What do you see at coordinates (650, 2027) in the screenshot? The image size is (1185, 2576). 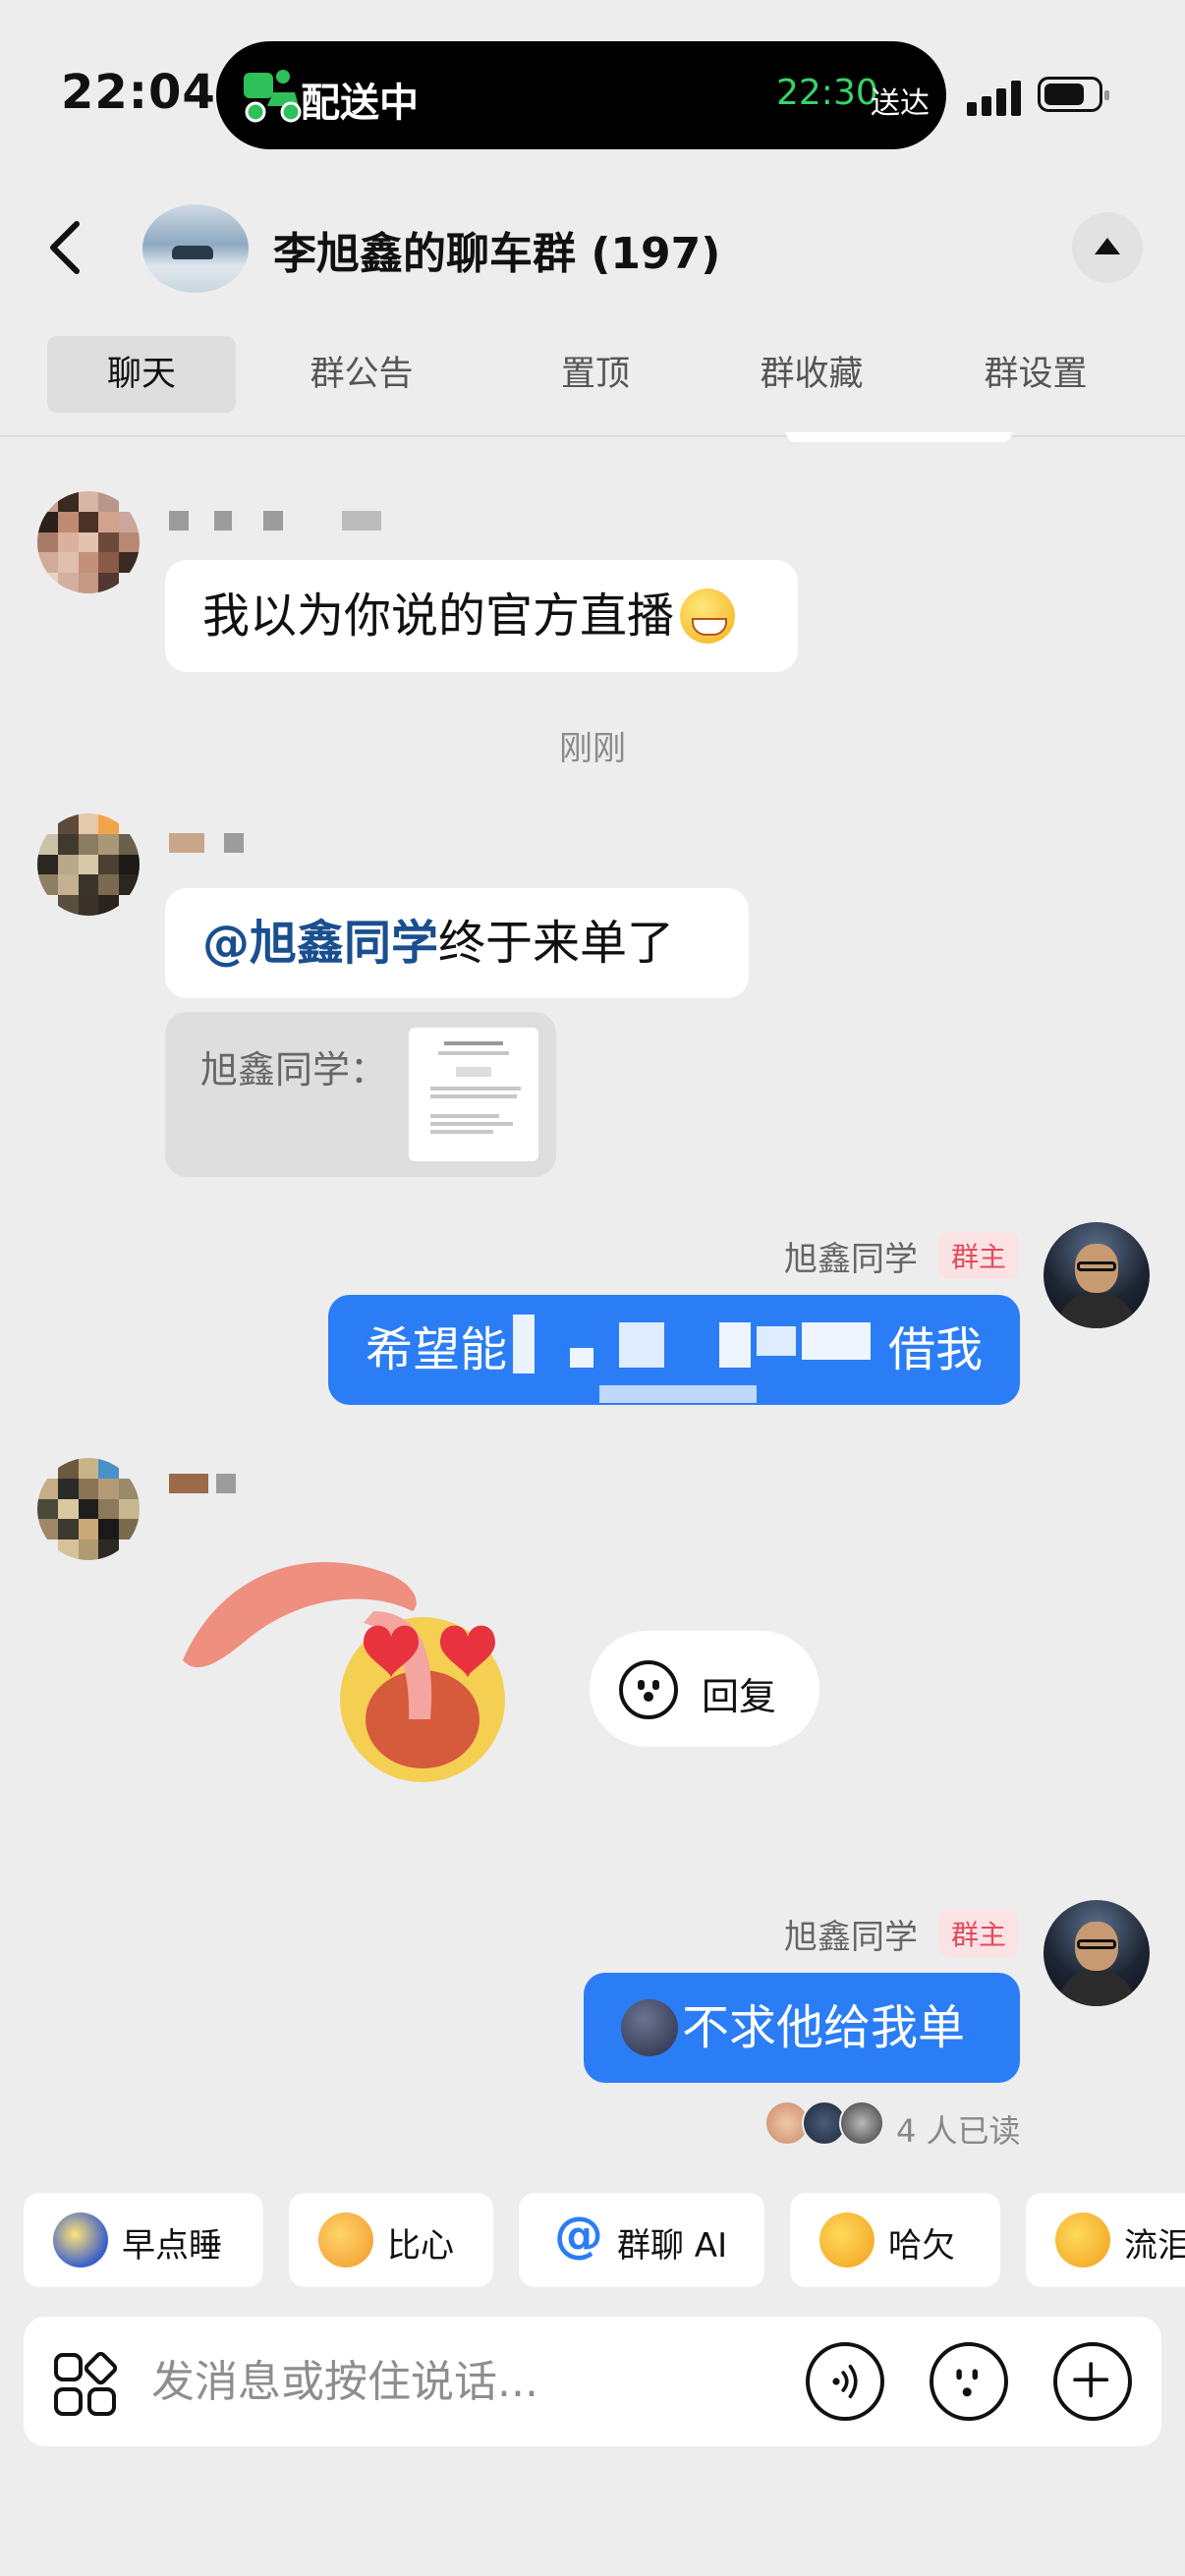 I see `dark-face-emoji-icon` at bounding box center [650, 2027].